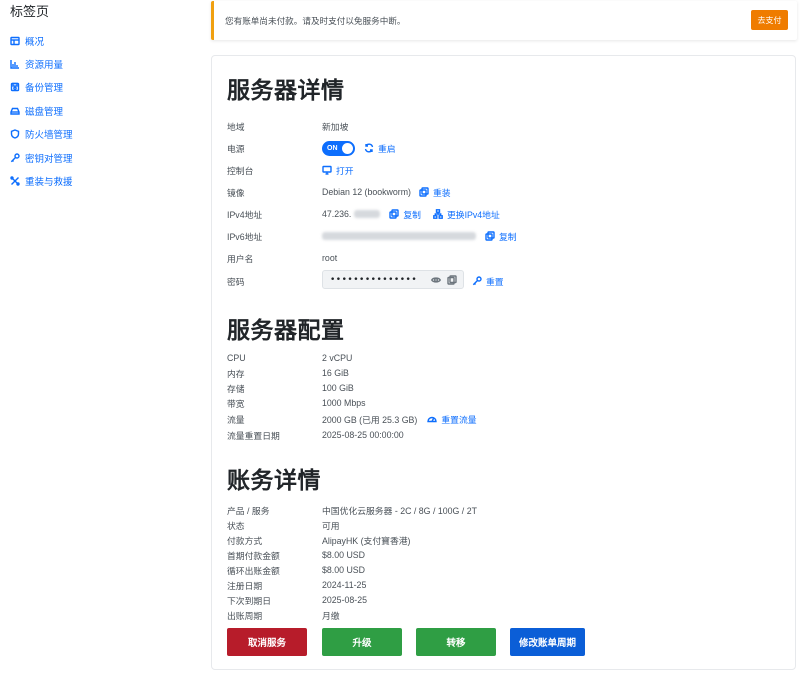  What do you see at coordinates (507, 419) in the screenshot?
I see `traffic-row: 流量 2000 GB (已用 25.3 GB) 重置流量` at bounding box center [507, 419].